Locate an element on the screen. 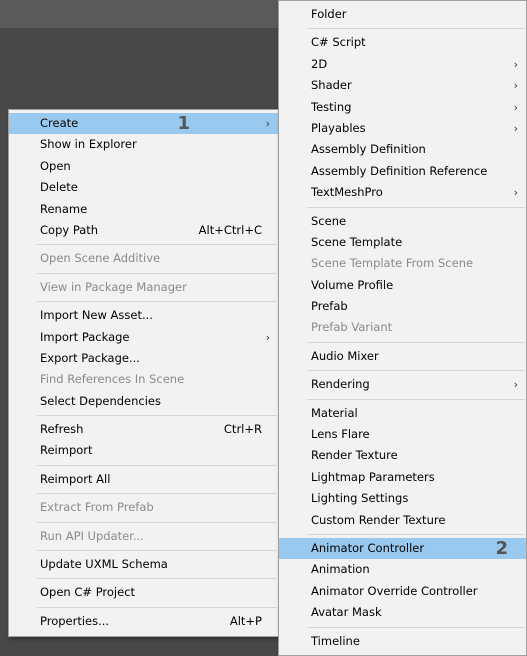  context-item-properties: Properties... Alt+P is located at coordinates (143, 621).